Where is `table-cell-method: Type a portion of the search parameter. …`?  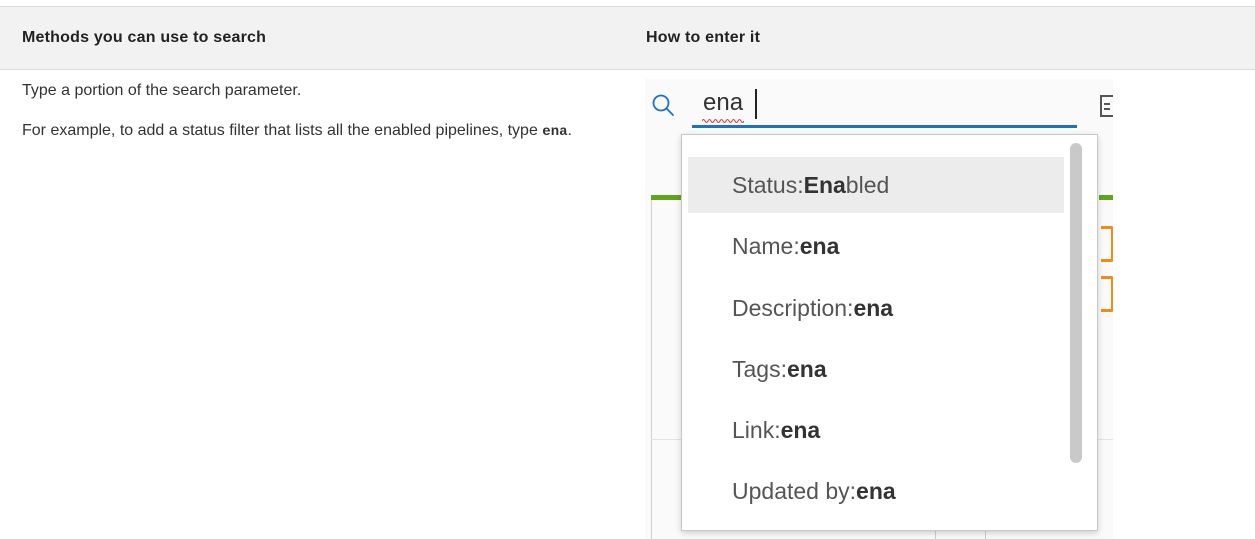 table-cell-method: Type a portion of the search parameter. … is located at coordinates (322, 113).